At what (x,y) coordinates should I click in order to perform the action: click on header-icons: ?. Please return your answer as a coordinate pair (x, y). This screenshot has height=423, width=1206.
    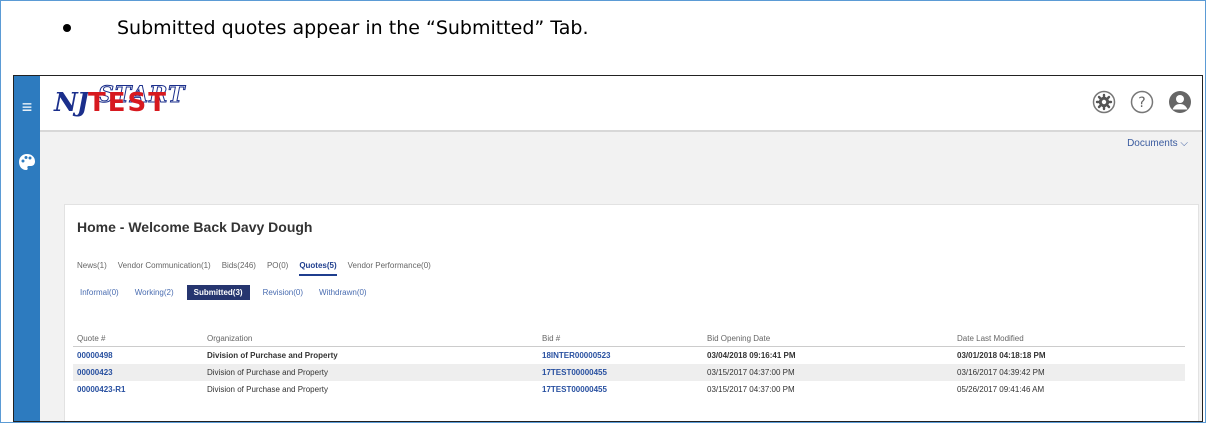
    Looking at the image, I should click on (1142, 102).